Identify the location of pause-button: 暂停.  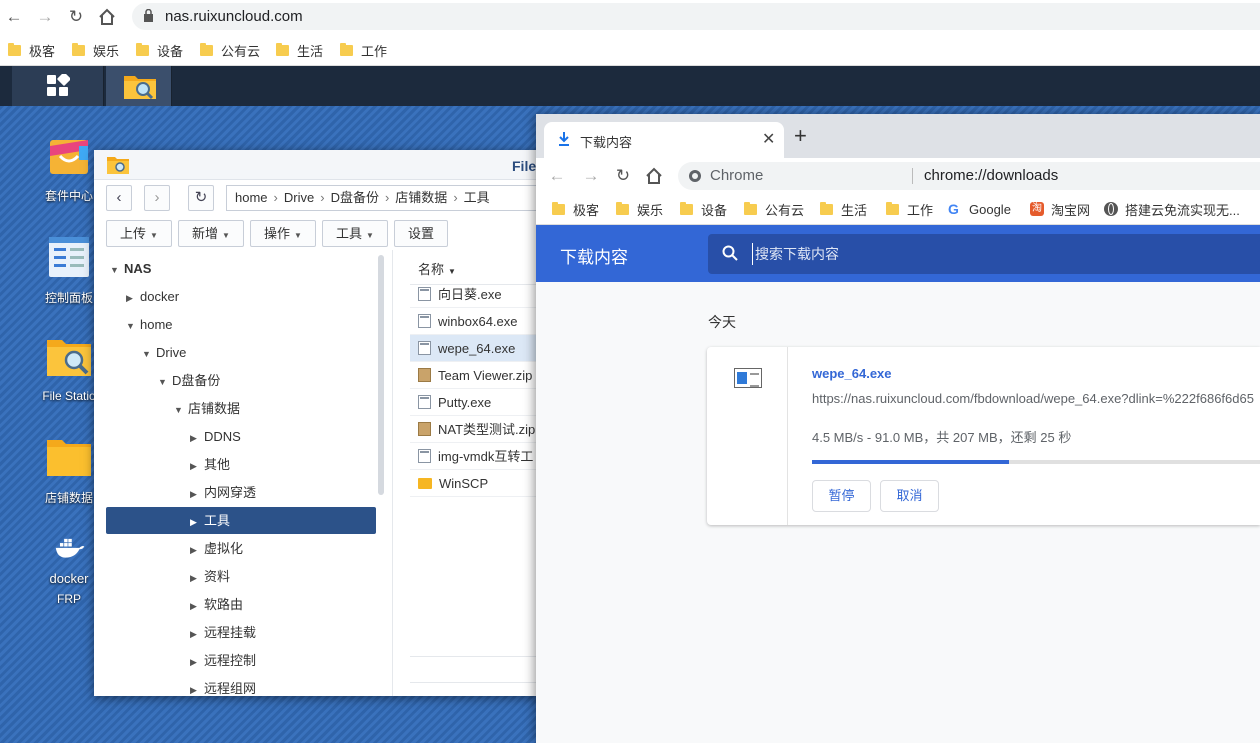
(841, 496).